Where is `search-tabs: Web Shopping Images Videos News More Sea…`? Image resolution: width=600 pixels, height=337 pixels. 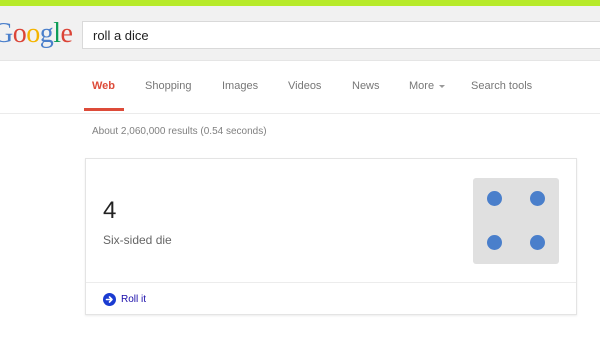 search-tabs: Web Shopping Images Videos News More Sea… is located at coordinates (342, 95).